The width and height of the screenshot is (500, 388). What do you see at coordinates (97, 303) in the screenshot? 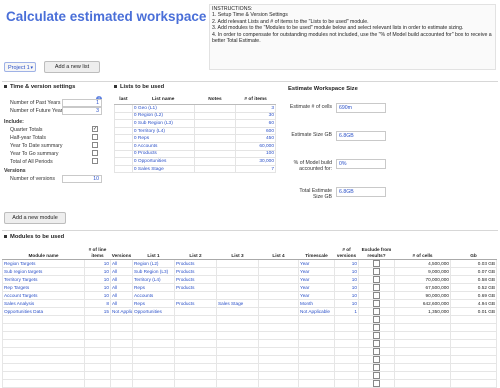
I see `line-items-cell: 8` at bounding box center [97, 303].